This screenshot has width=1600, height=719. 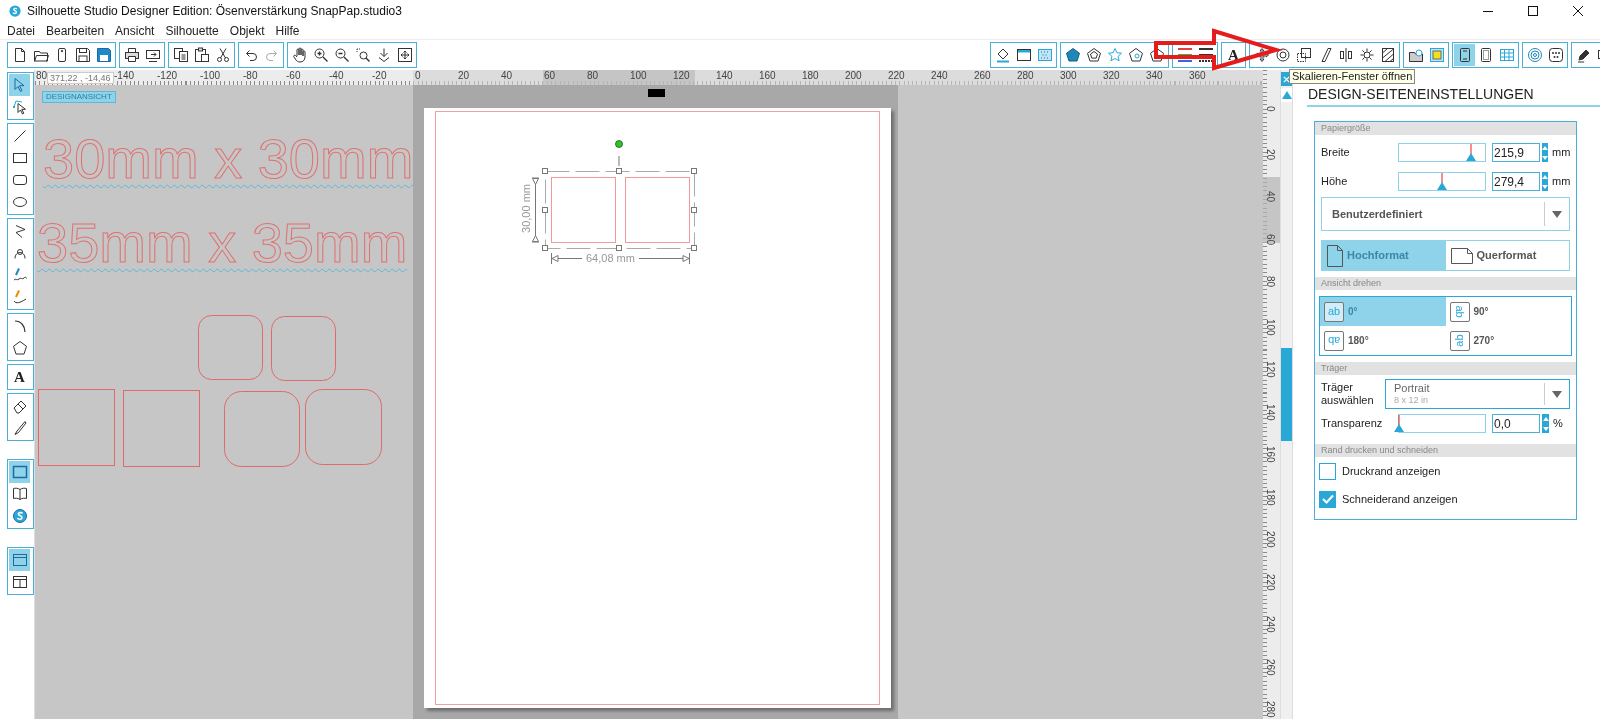 I want to click on toolbar-button, so click(x=1464, y=55).